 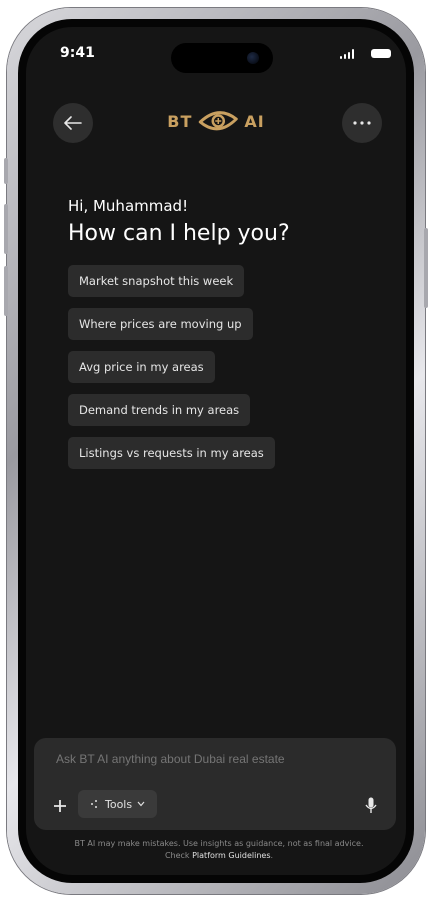 What do you see at coordinates (180, 121) in the screenshot?
I see `logo-text-left: BT` at bounding box center [180, 121].